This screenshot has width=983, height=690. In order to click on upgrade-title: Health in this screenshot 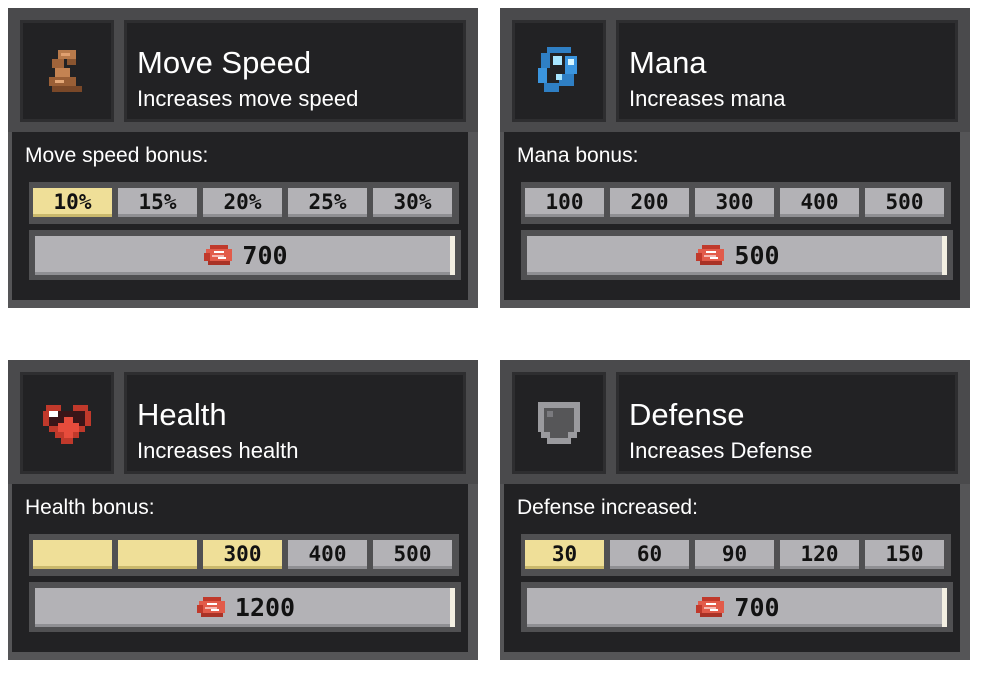, I will do `click(182, 414)`.